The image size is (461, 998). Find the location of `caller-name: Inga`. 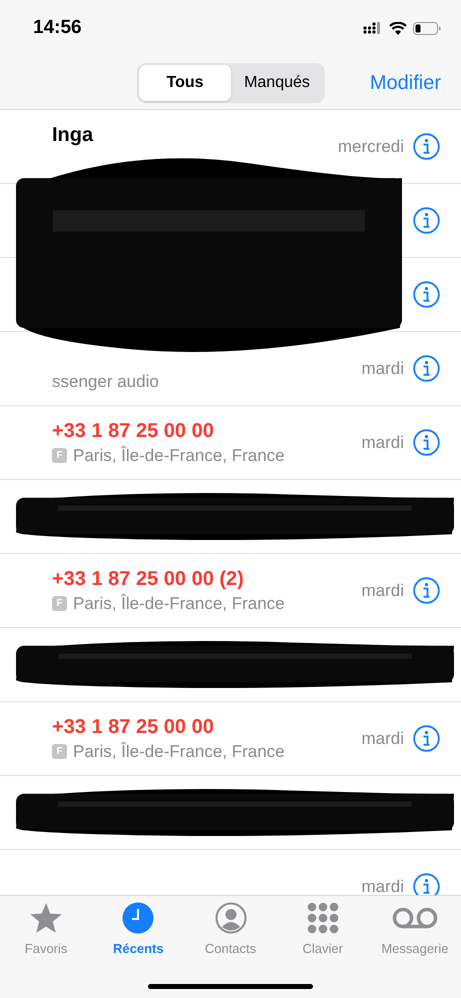

caller-name: Inga is located at coordinates (73, 135).